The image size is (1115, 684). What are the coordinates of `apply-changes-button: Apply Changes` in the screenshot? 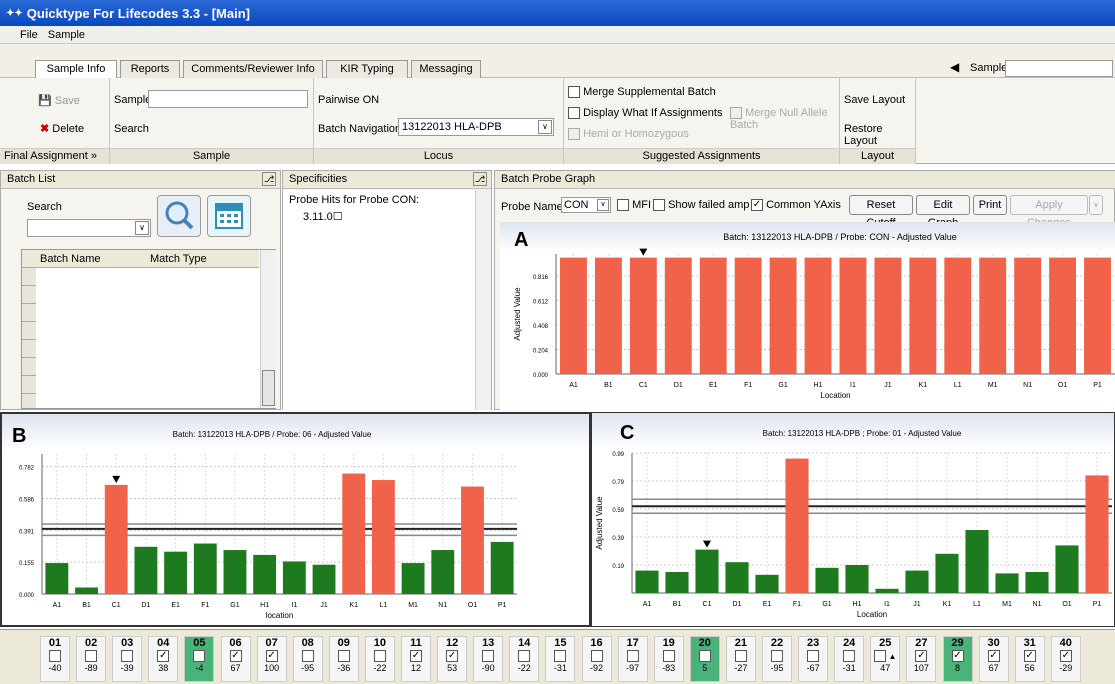 It's located at (1049, 212).